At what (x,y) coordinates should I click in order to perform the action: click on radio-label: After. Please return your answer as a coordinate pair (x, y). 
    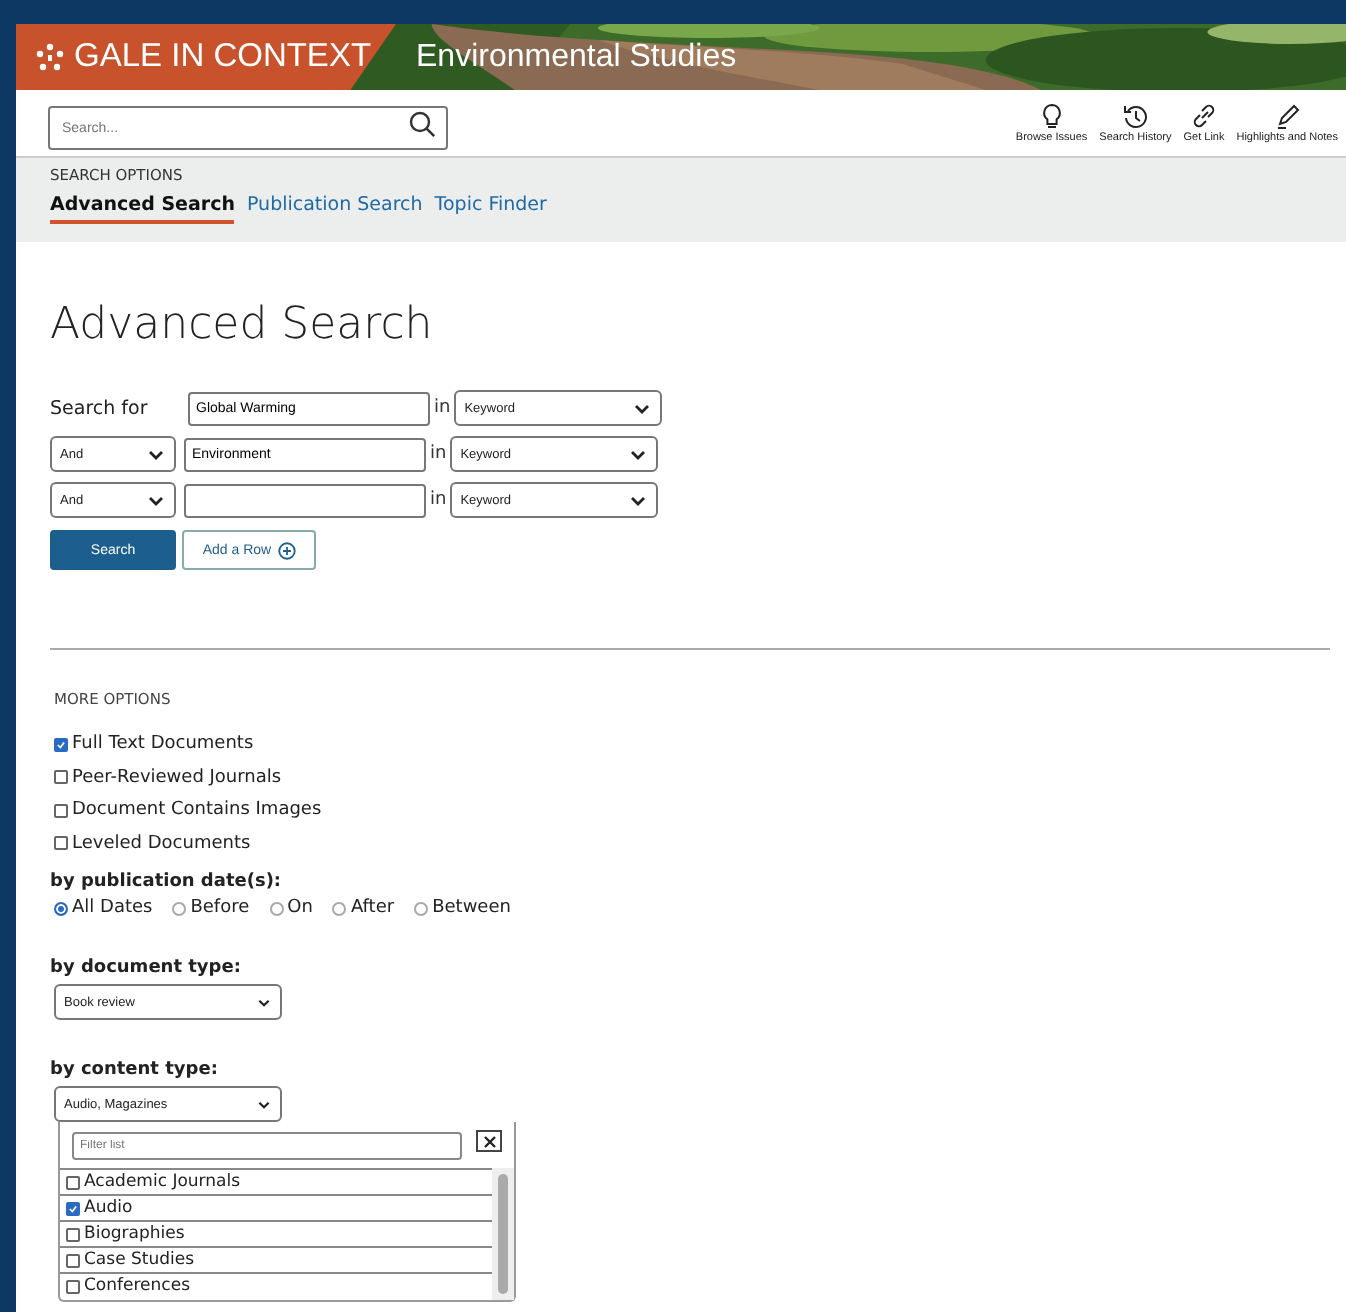
    Looking at the image, I should click on (372, 908).